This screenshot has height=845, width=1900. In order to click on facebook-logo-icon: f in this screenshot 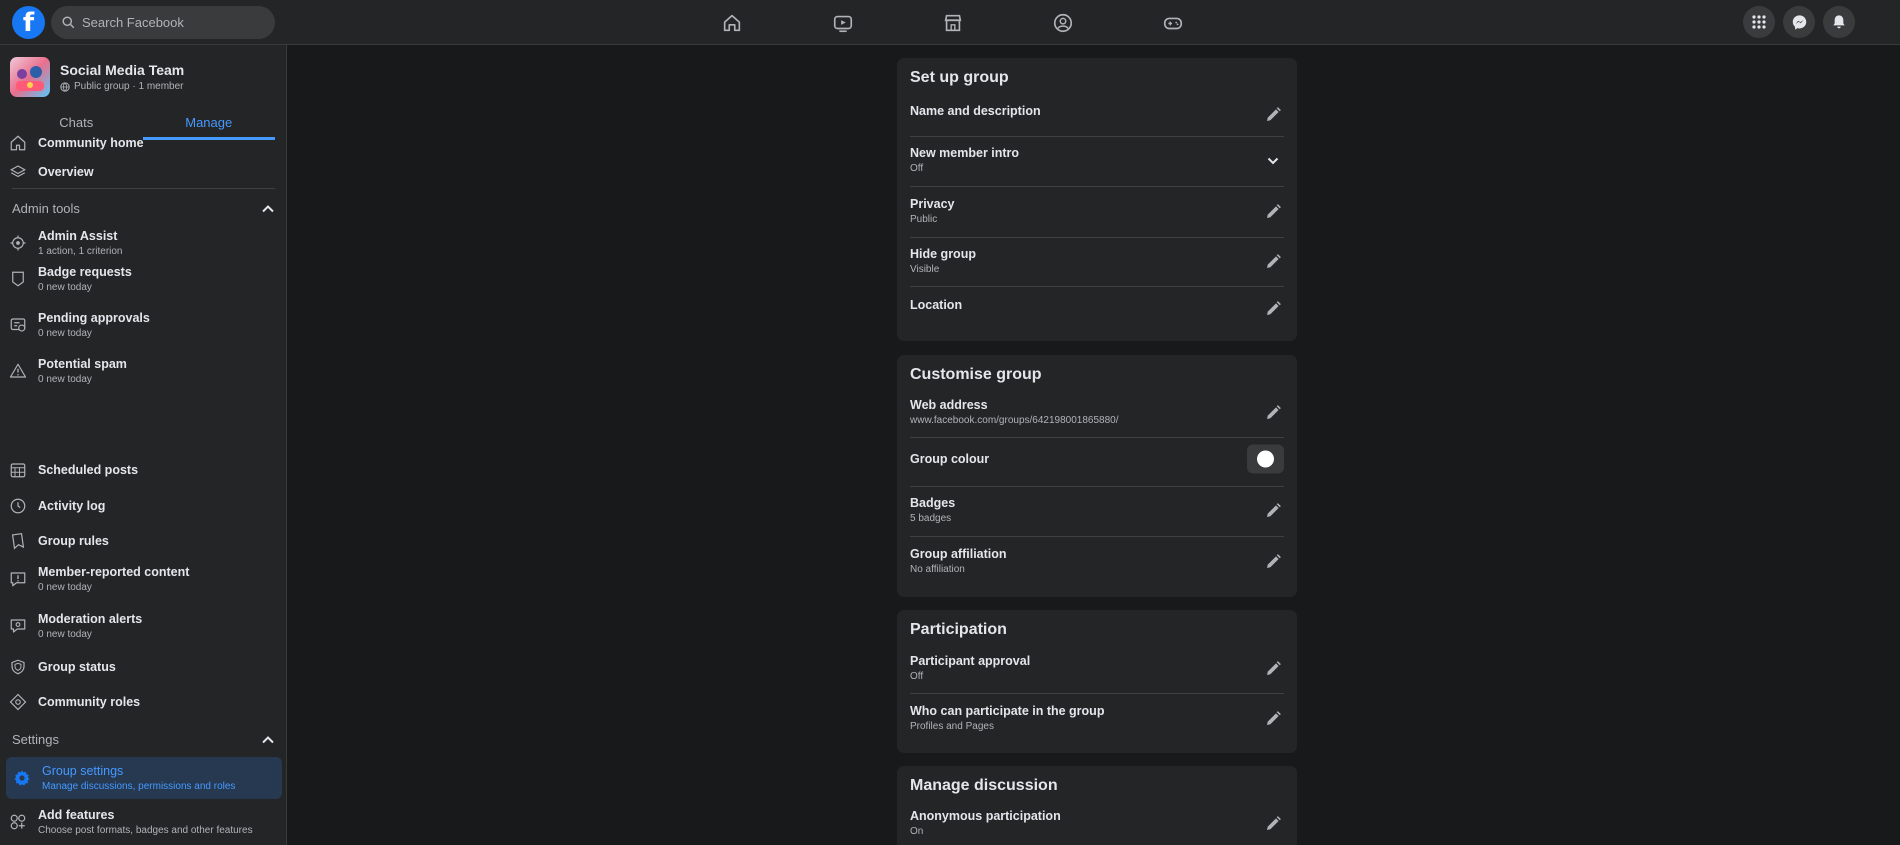, I will do `click(28, 22)`.